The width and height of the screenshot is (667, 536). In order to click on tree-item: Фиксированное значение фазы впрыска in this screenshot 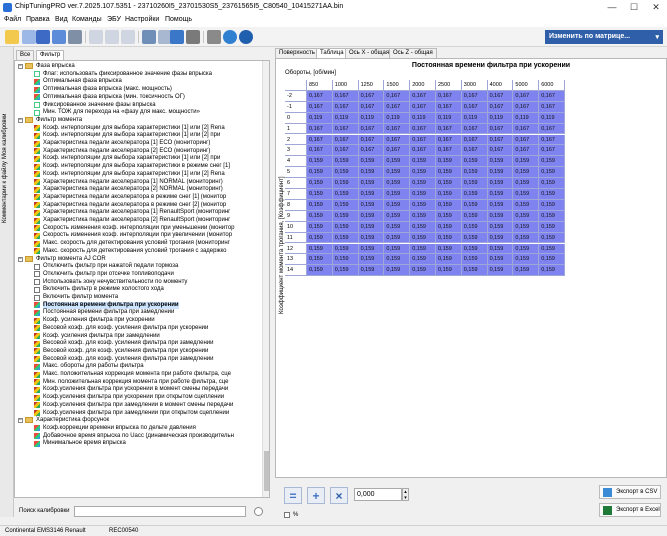, I will do `click(95, 105)`.